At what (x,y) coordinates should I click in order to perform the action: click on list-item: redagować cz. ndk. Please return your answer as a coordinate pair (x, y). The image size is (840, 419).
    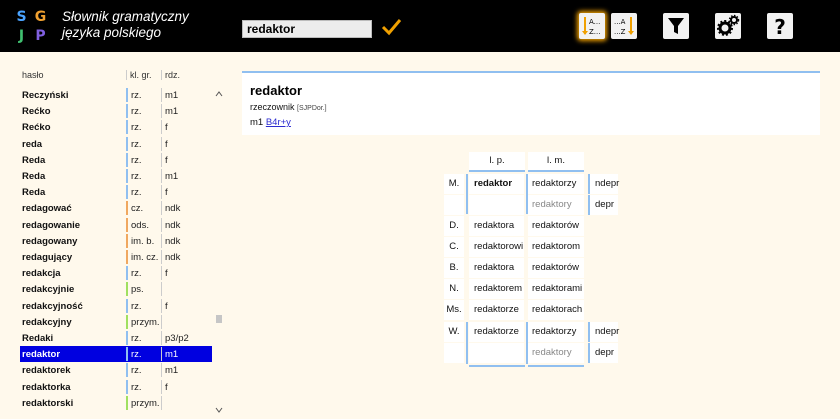
    Looking at the image, I should click on (116, 208).